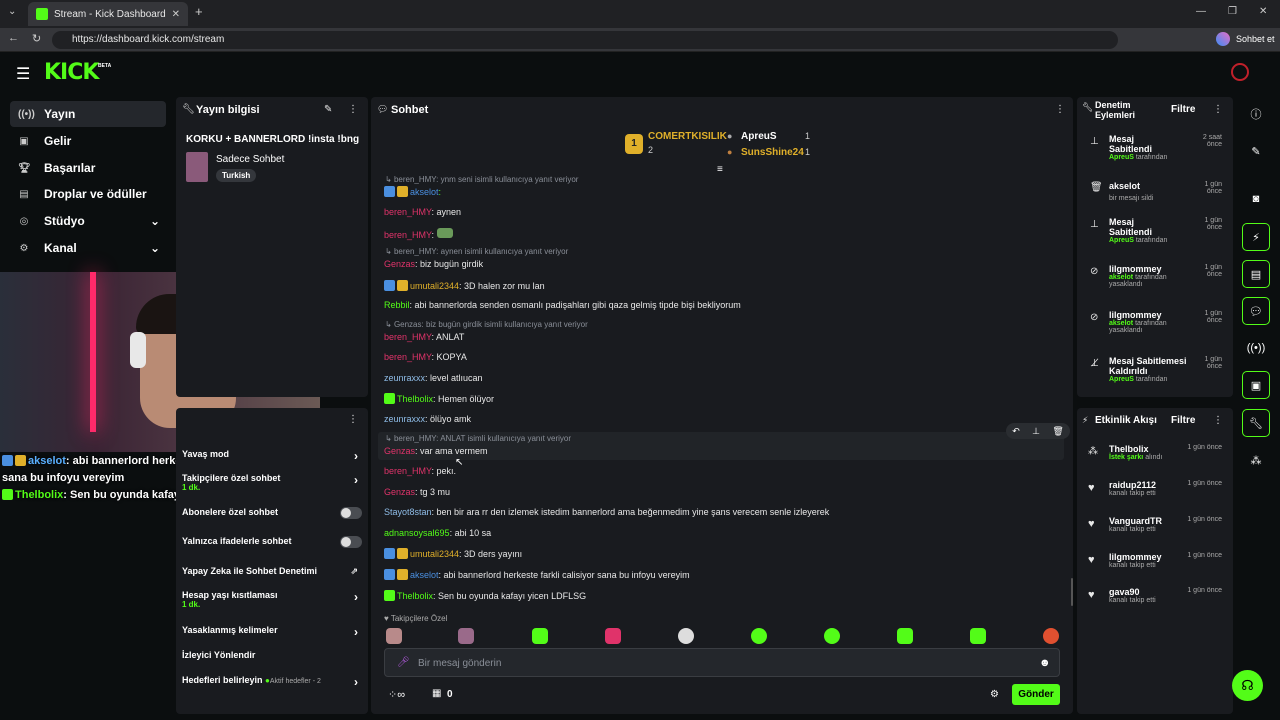 The width and height of the screenshot is (1280, 720). I want to click on send-button: Gönder, so click(1036, 694).